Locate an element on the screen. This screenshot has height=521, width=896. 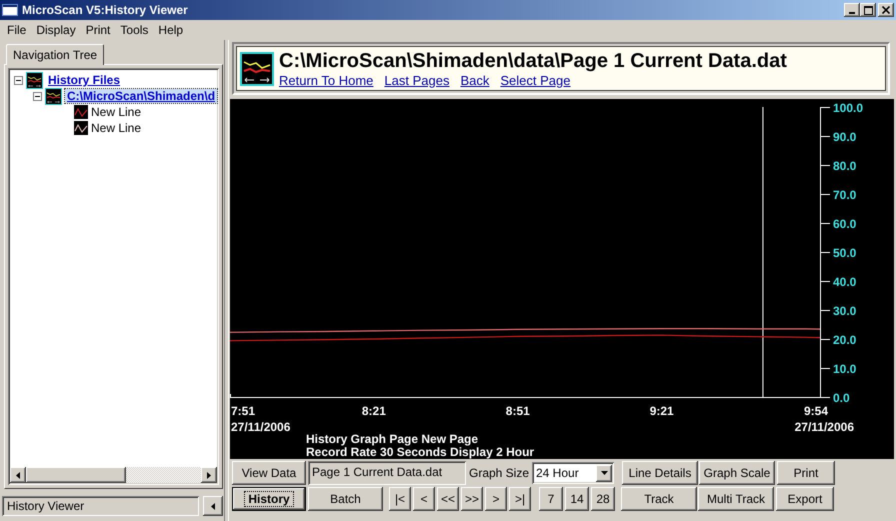
window-icon is located at coordinates (10, 10).